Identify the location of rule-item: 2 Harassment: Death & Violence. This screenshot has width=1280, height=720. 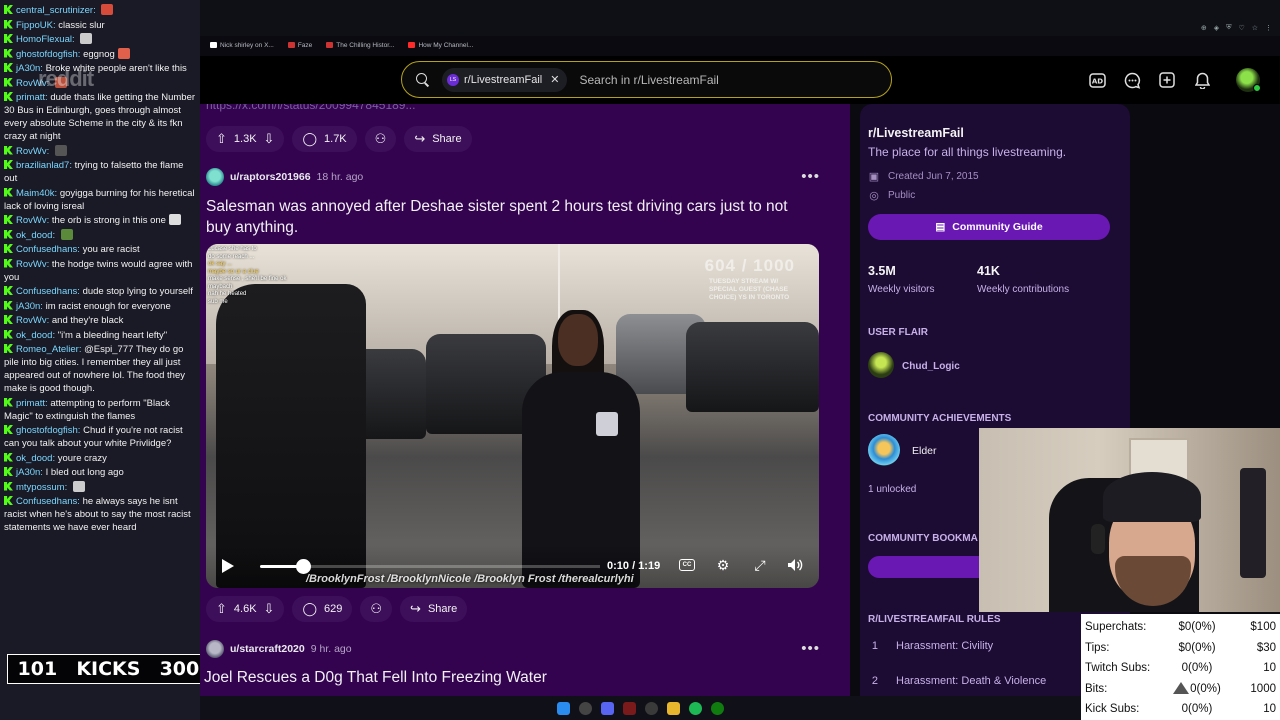
(957, 681).